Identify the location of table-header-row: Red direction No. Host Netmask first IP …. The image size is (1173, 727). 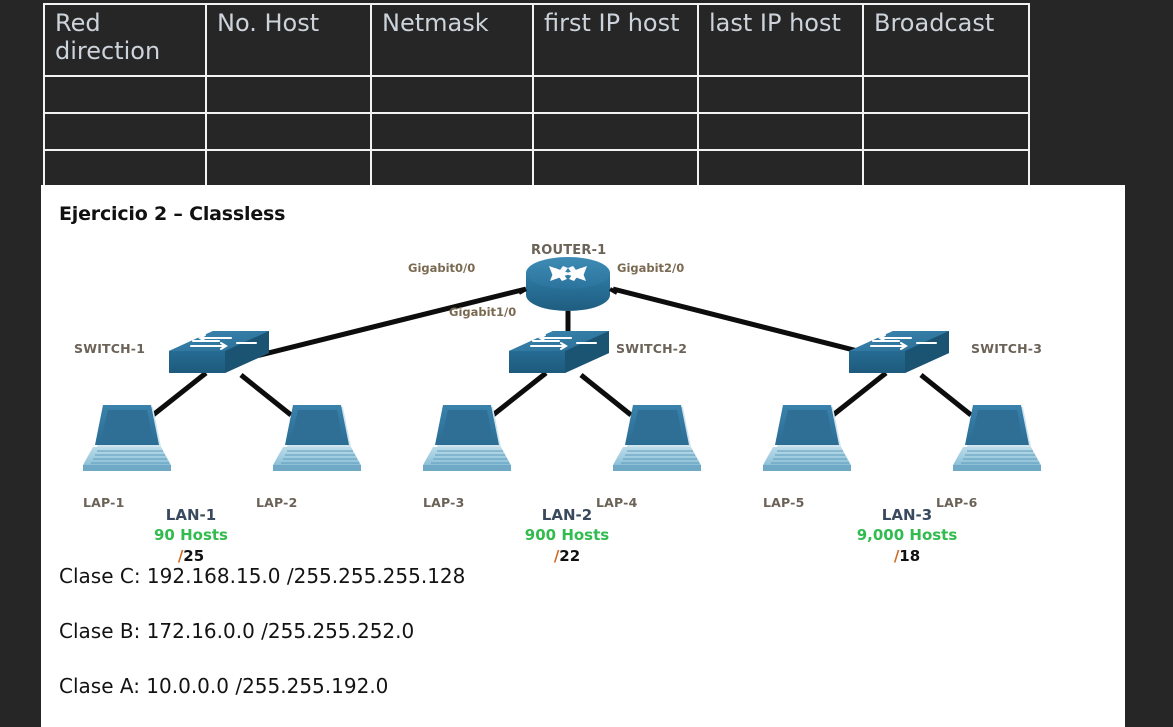
(536, 40).